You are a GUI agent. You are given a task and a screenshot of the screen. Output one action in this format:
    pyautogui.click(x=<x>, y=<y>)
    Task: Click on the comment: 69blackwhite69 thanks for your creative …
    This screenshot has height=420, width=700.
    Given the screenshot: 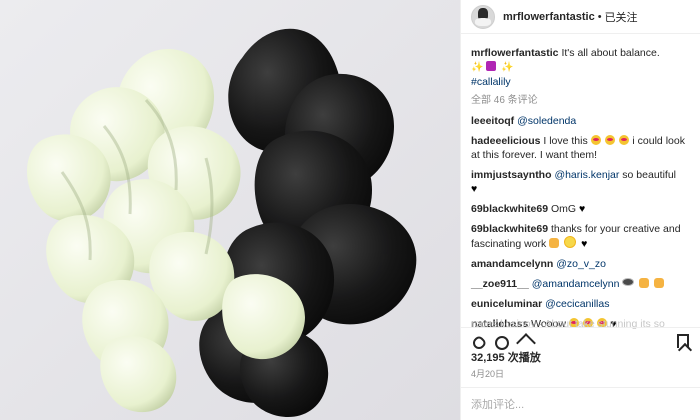 What is the action you would take?
    pyautogui.click(x=582, y=236)
    